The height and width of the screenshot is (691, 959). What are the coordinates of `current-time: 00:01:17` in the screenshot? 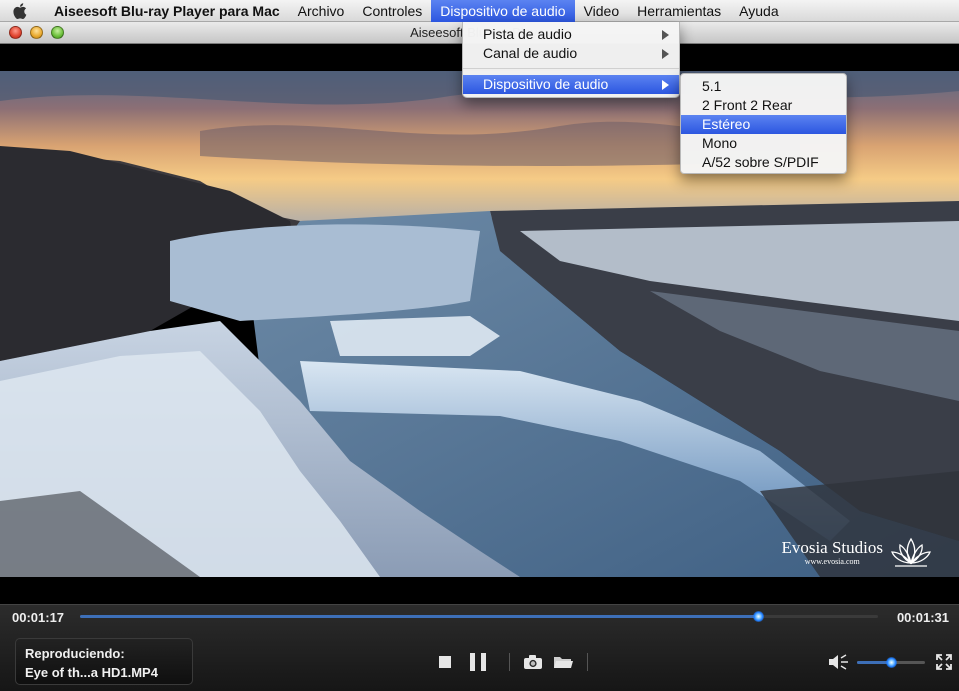 It's located at (38, 617).